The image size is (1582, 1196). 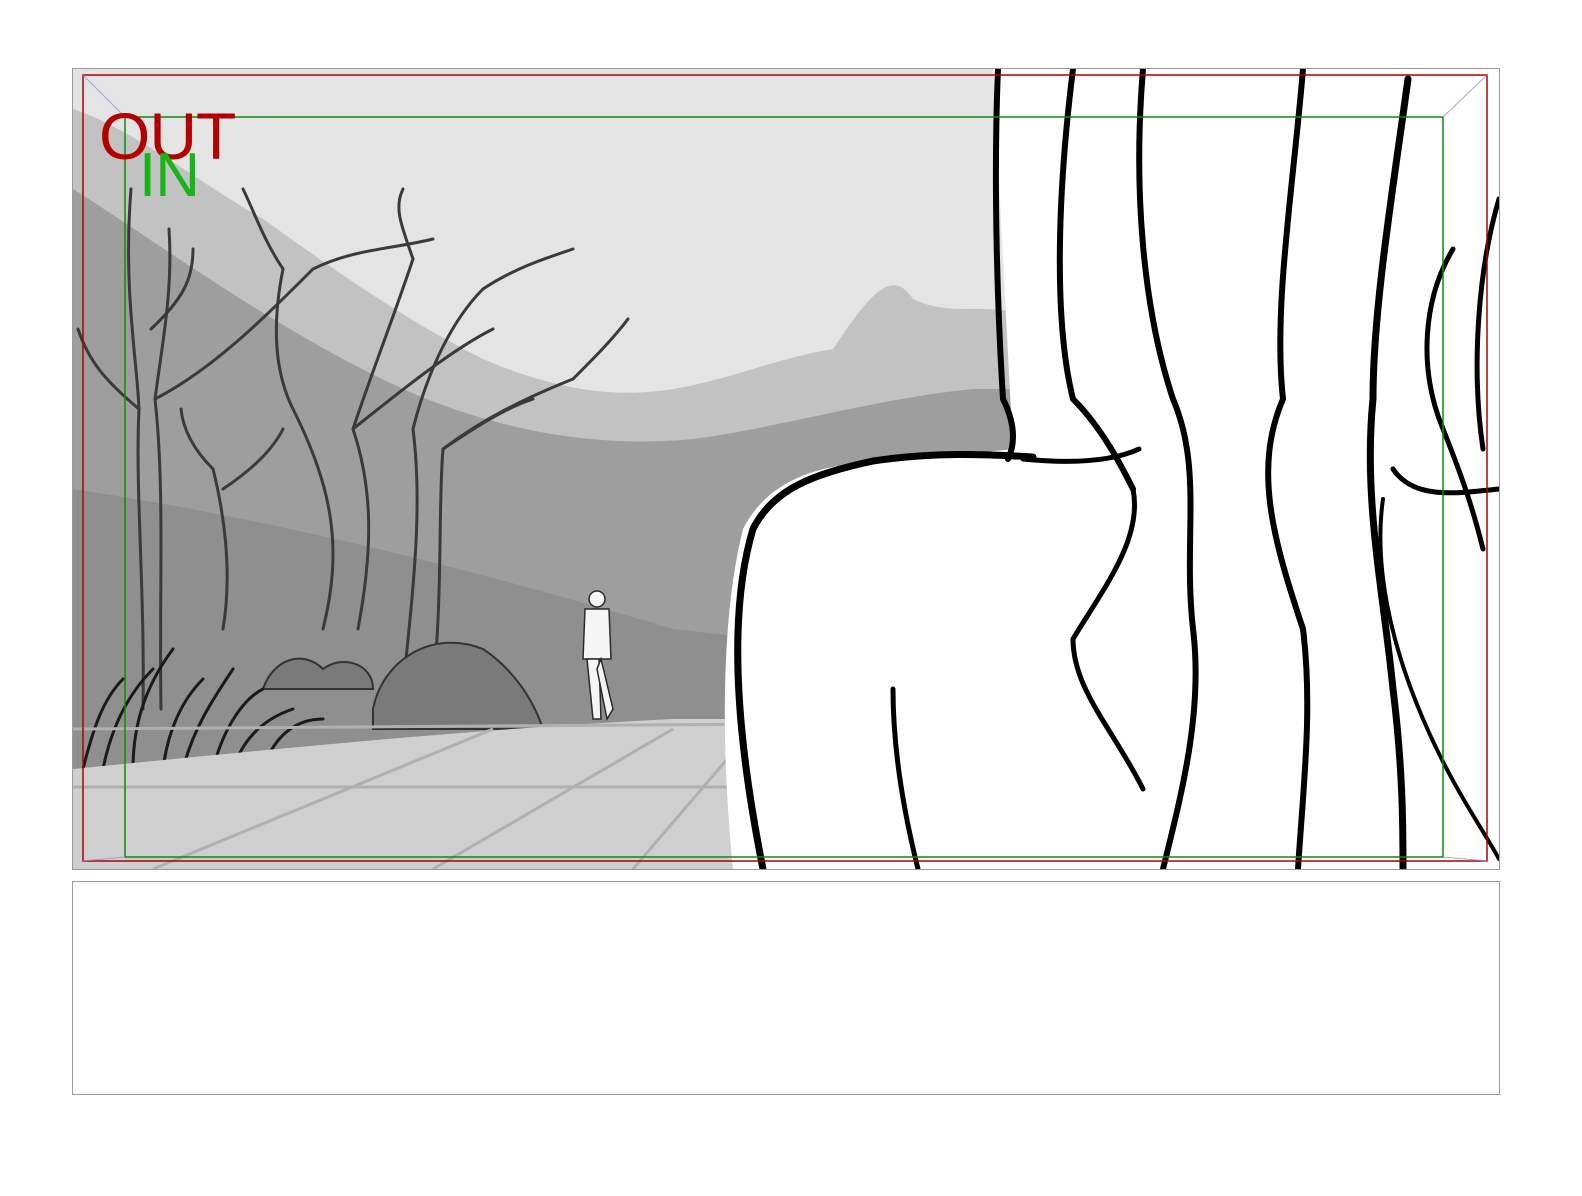 I want to click on in-frame-label: IN, so click(x=169, y=175).